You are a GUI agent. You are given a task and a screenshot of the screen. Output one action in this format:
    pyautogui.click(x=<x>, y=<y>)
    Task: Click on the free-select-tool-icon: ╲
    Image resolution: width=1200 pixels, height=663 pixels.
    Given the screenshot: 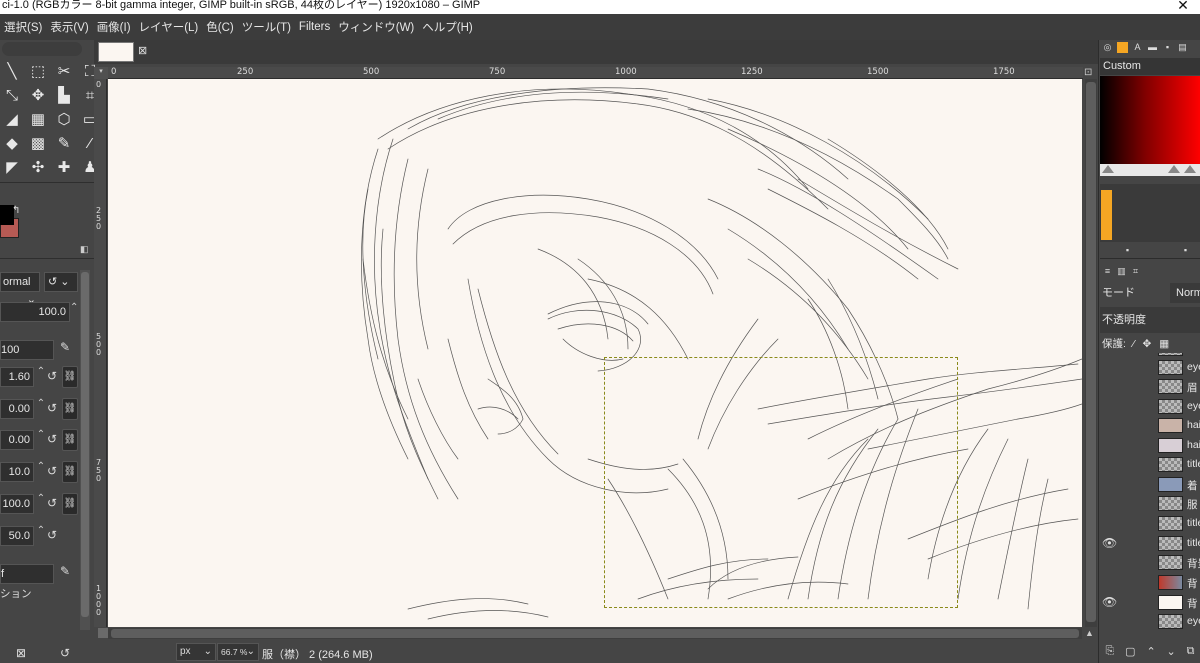 What is the action you would take?
    pyautogui.click(x=12, y=71)
    